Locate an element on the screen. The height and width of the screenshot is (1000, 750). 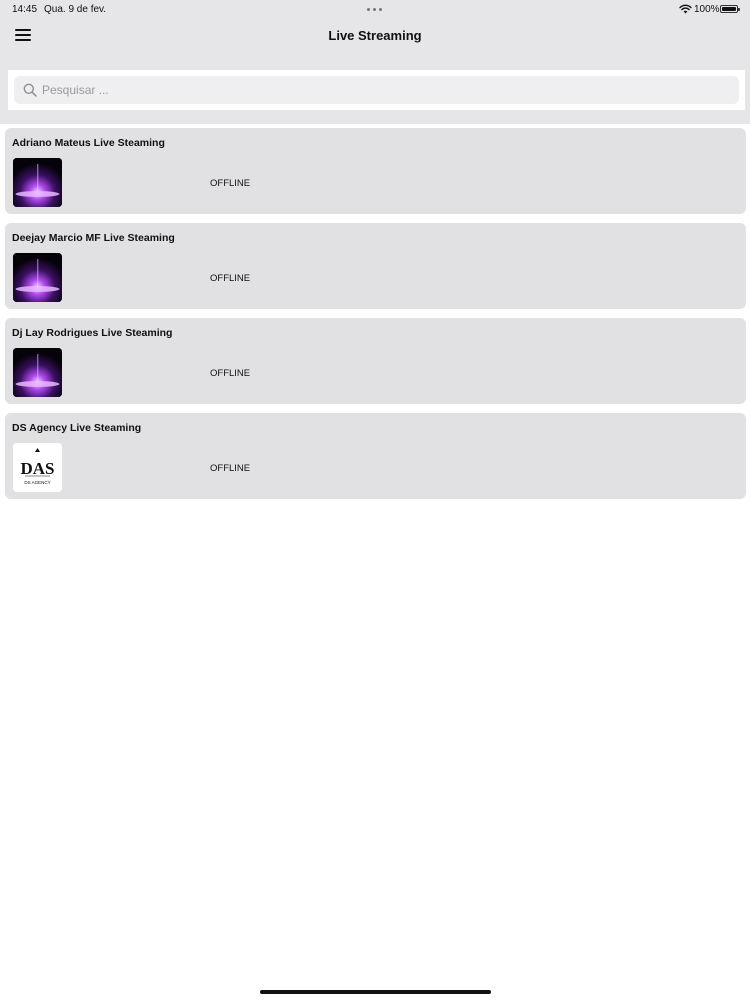
top-bar: 14:45 Qua. 9 de fev. 100% Live Streaming is located at coordinates (375, 62).